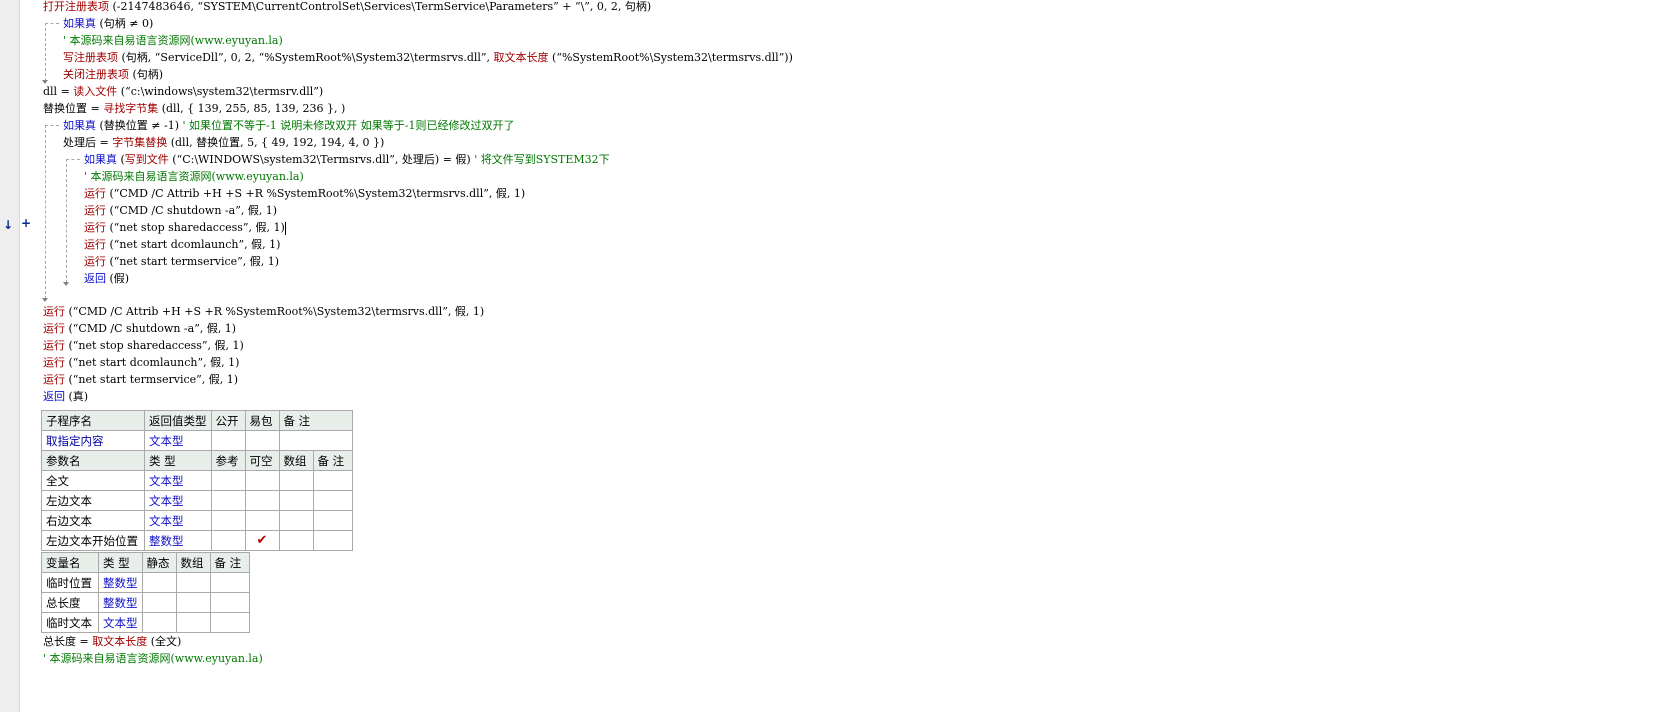 This screenshot has height=712, width=1670. What do you see at coordinates (262, 460) in the screenshot?
I see `header-cell: 可空` at bounding box center [262, 460].